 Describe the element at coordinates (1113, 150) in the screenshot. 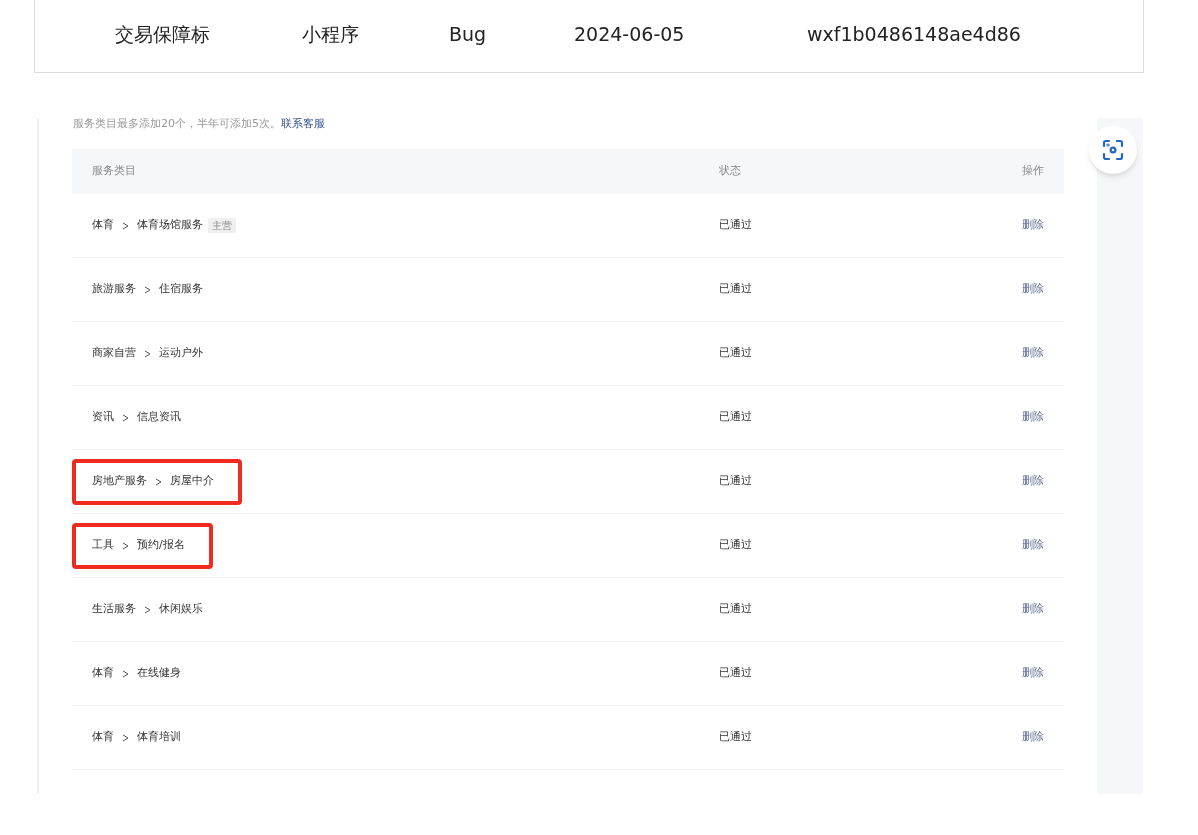

I see `scan-icon` at that location.